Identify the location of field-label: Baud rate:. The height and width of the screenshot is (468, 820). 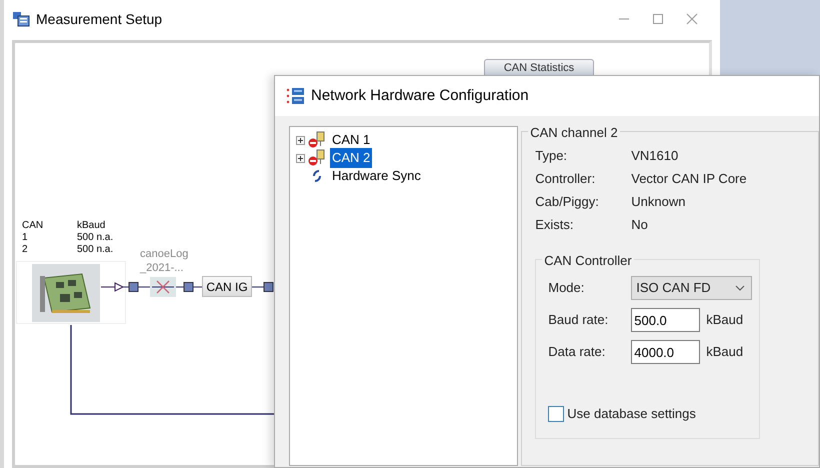
(579, 320).